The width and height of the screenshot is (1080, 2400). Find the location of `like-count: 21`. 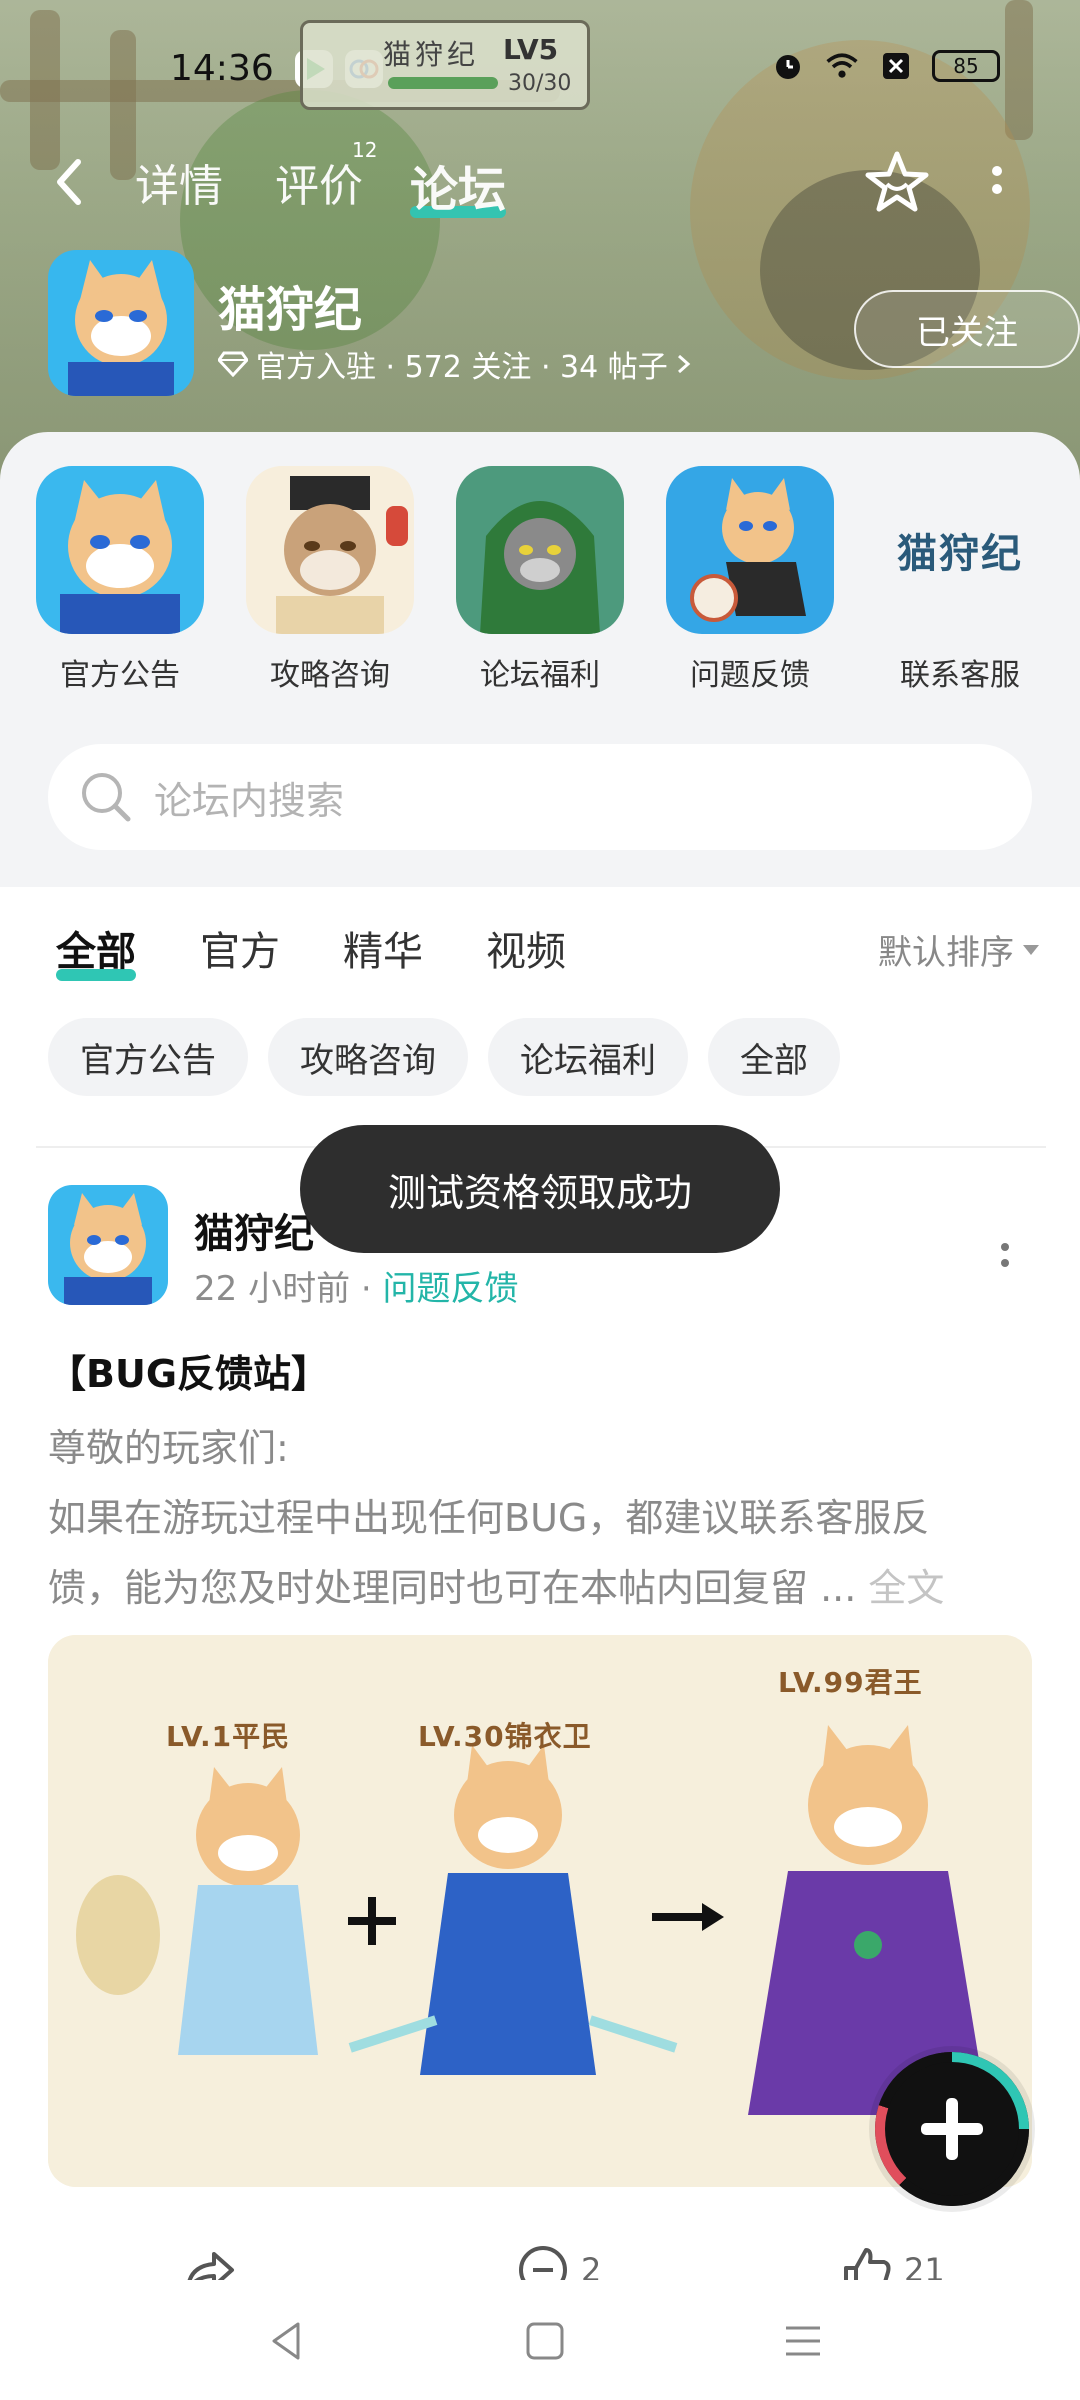

like-count: 21 is located at coordinates (924, 2265).